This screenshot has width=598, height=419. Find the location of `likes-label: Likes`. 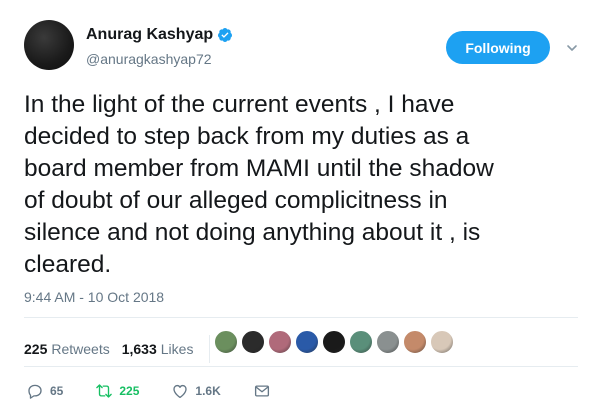

likes-label: Likes is located at coordinates (177, 349).